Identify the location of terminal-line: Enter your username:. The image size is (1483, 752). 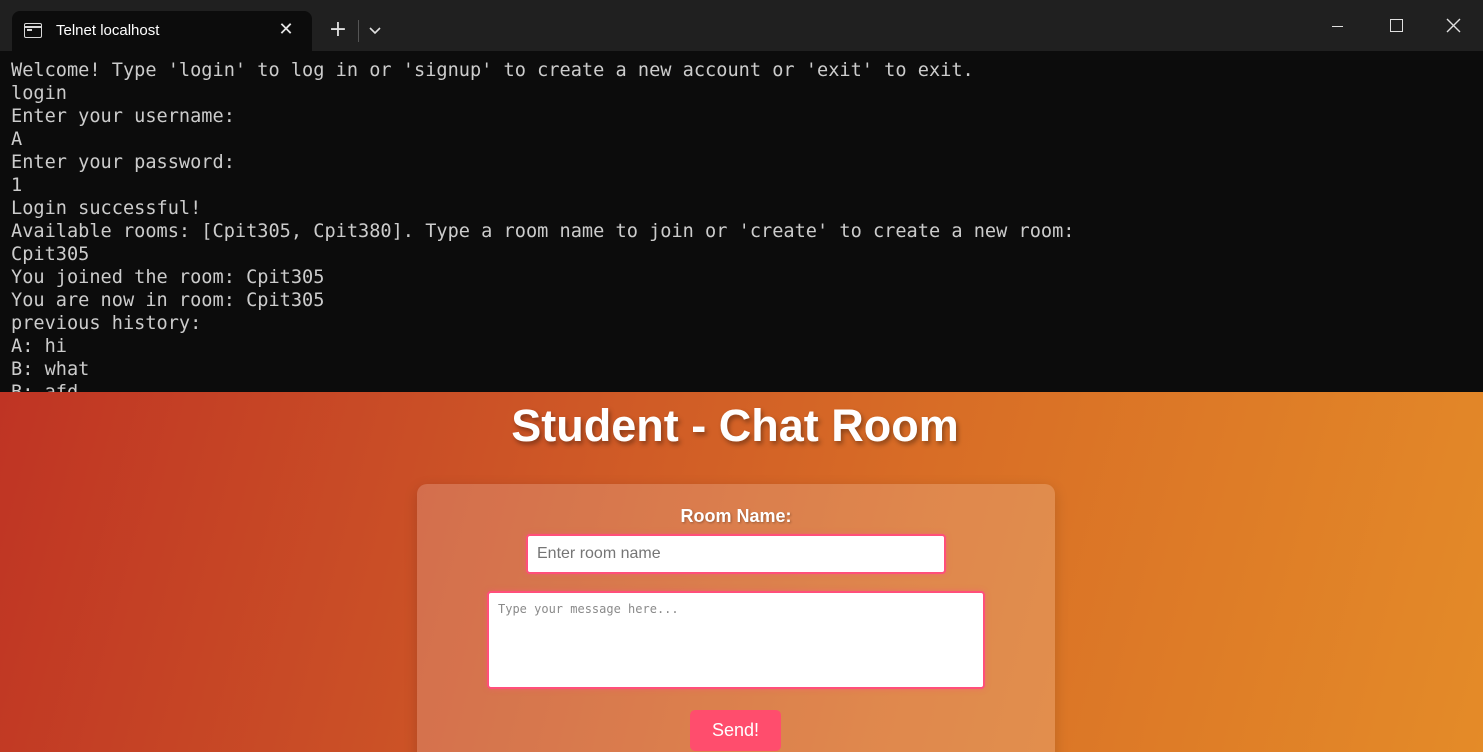
(123, 116).